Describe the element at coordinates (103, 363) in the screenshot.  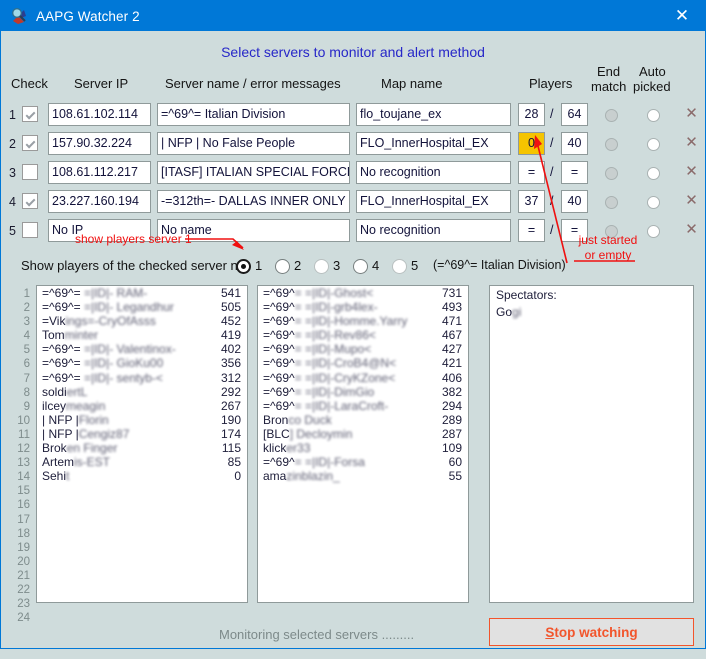
I see `player-name: =^69^= =|ID|- GioKu00` at that location.